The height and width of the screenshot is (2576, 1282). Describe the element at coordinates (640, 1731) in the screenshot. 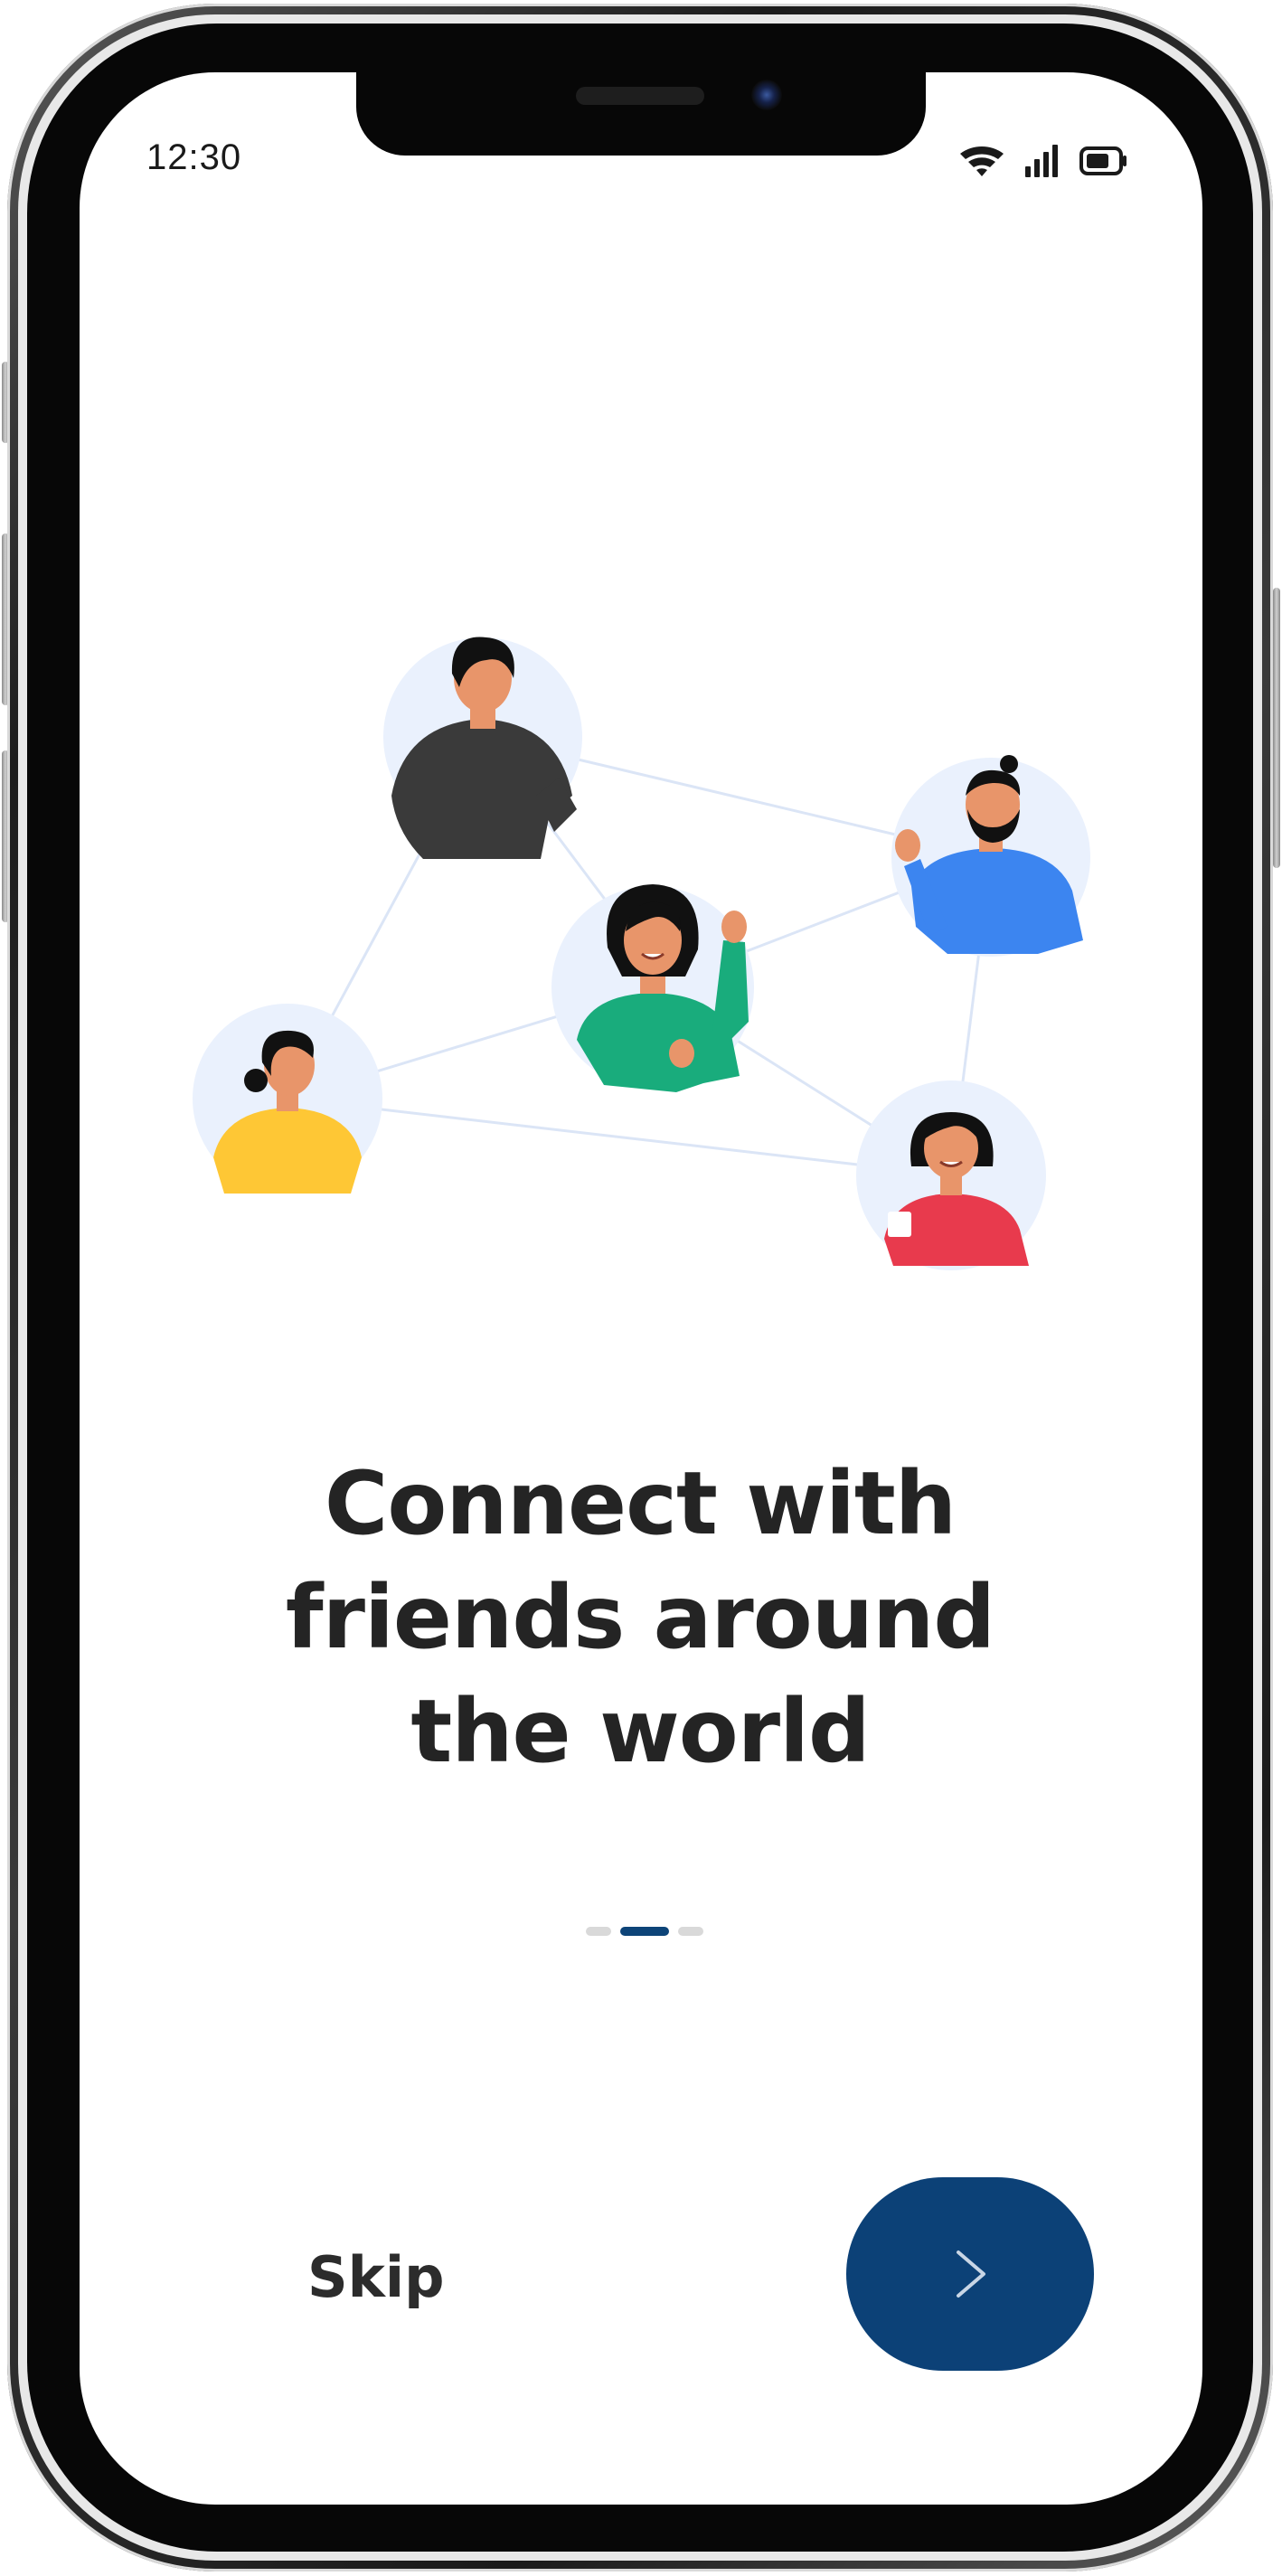

I see `headline-line-3: the world` at that location.